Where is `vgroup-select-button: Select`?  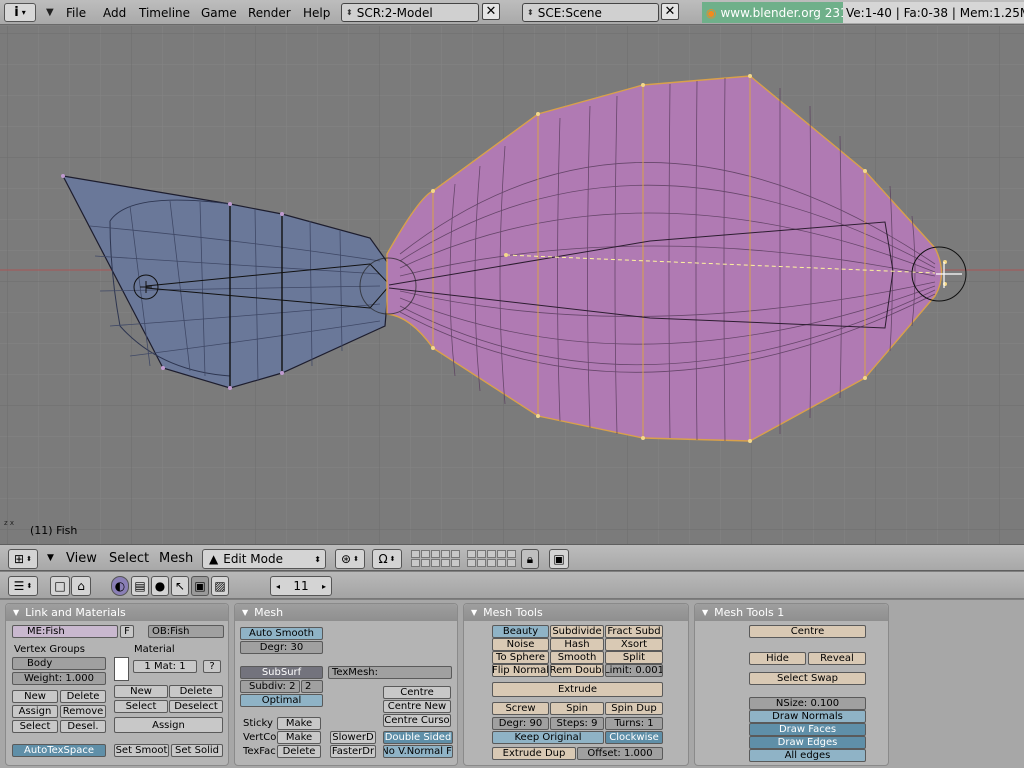 vgroup-select-button: Select is located at coordinates (35, 726).